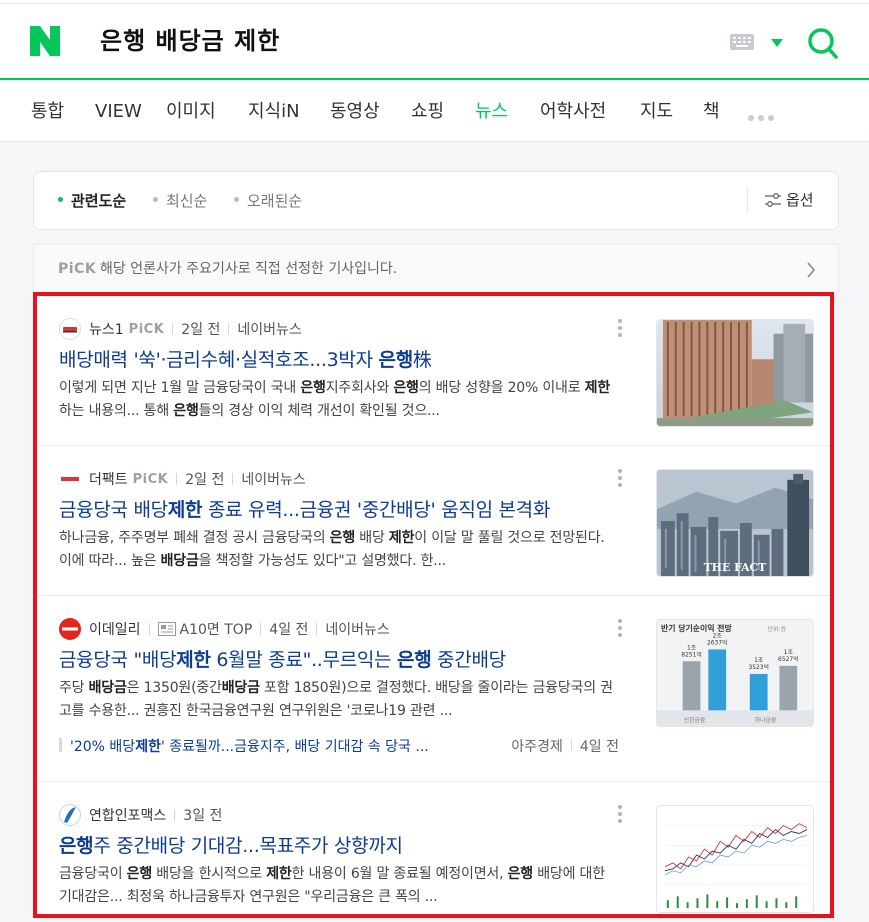 The width and height of the screenshot is (869, 922). What do you see at coordinates (127, 815) in the screenshot?
I see `press-name: 연합인포맥스` at bounding box center [127, 815].